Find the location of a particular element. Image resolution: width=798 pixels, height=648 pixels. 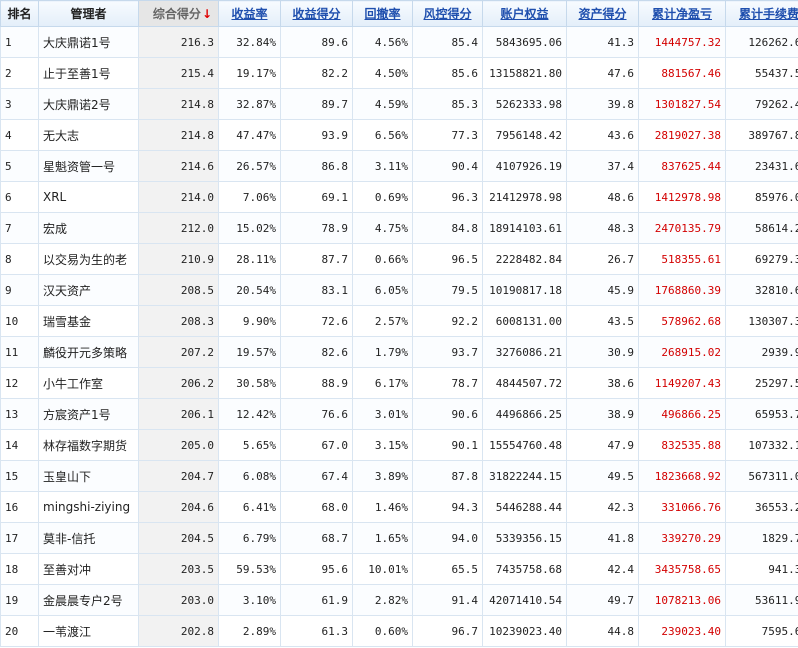

drawdown-cell: 10.01% is located at coordinates (382, 569).